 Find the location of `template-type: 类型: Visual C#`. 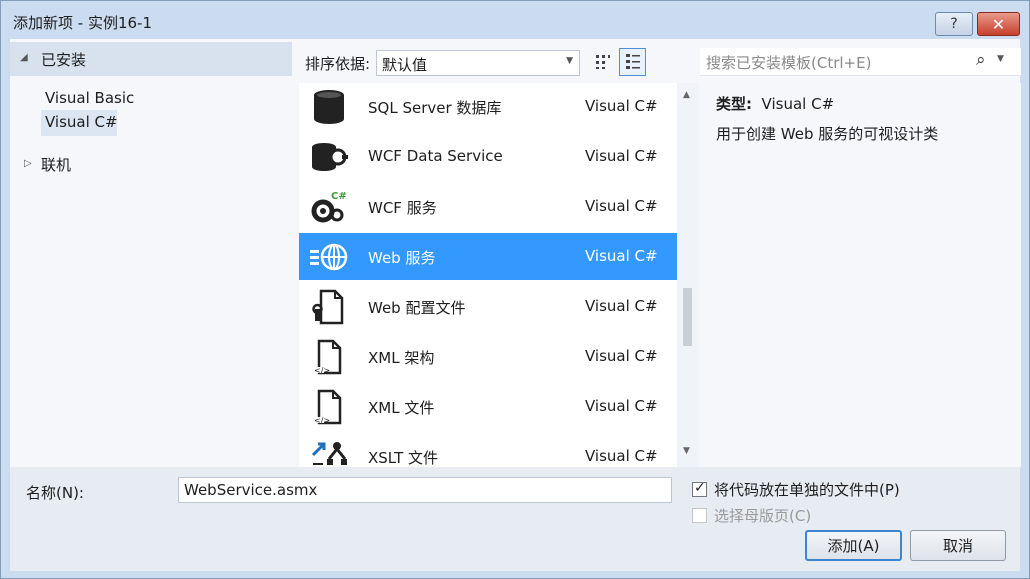

template-type: 类型: Visual C# is located at coordinates (775, 103).